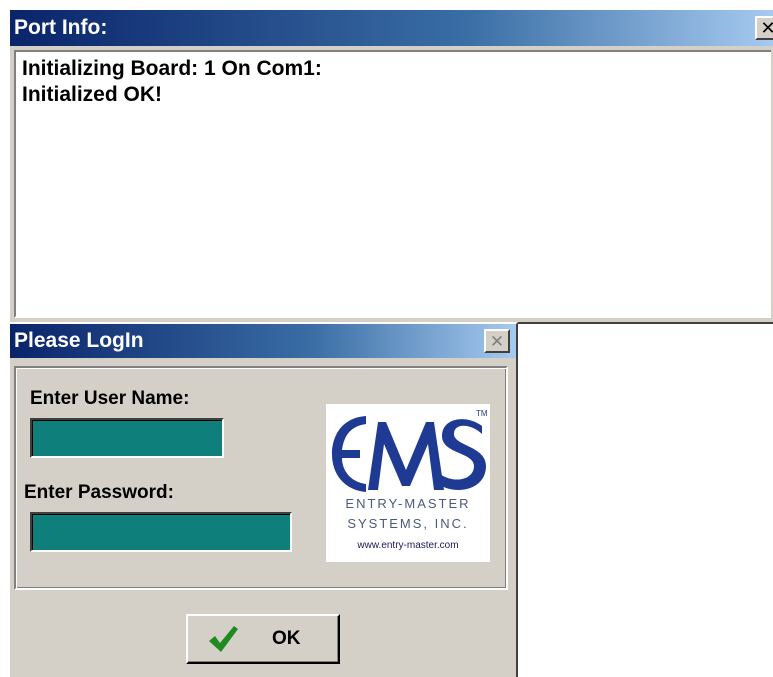 Image resolution: width=773 pixels, height=677 pixels. What do you see at coordinates (263, 341) in the screenshot?
I see `login-titlebar: Please LogIn` at bounding box center [263, 341].